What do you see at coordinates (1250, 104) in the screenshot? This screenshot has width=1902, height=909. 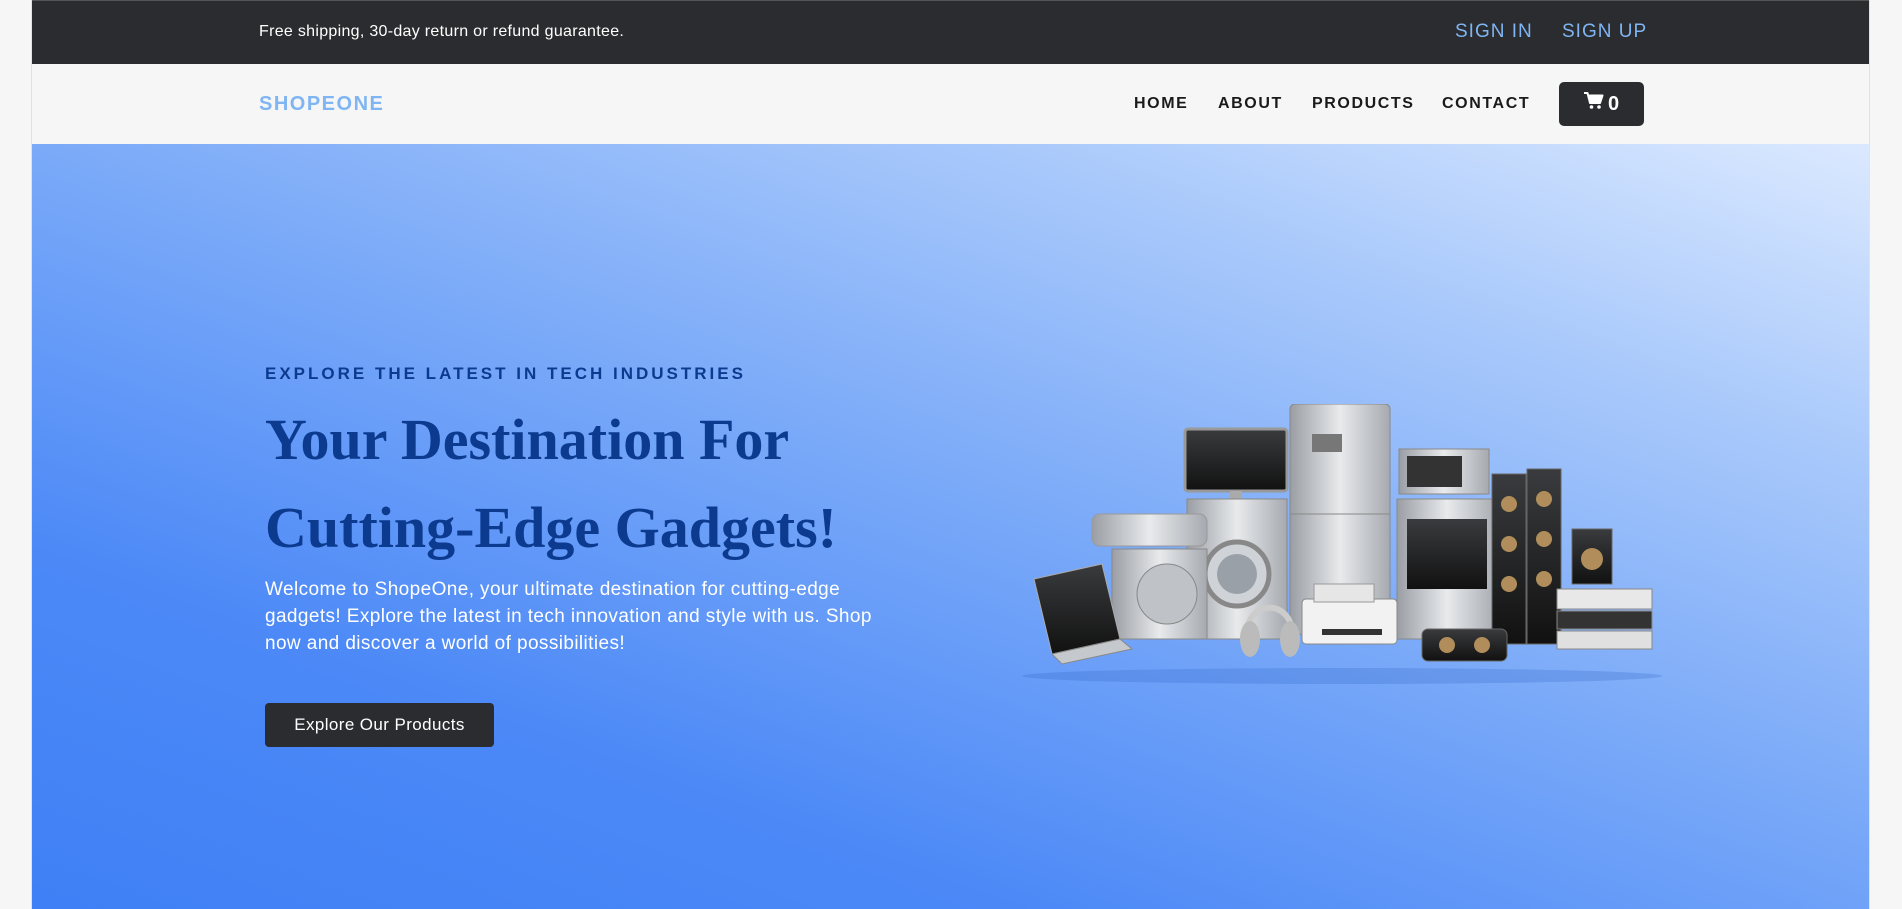 I see `nav-about-link: ABOUT` at bounding box center [1250, 104].